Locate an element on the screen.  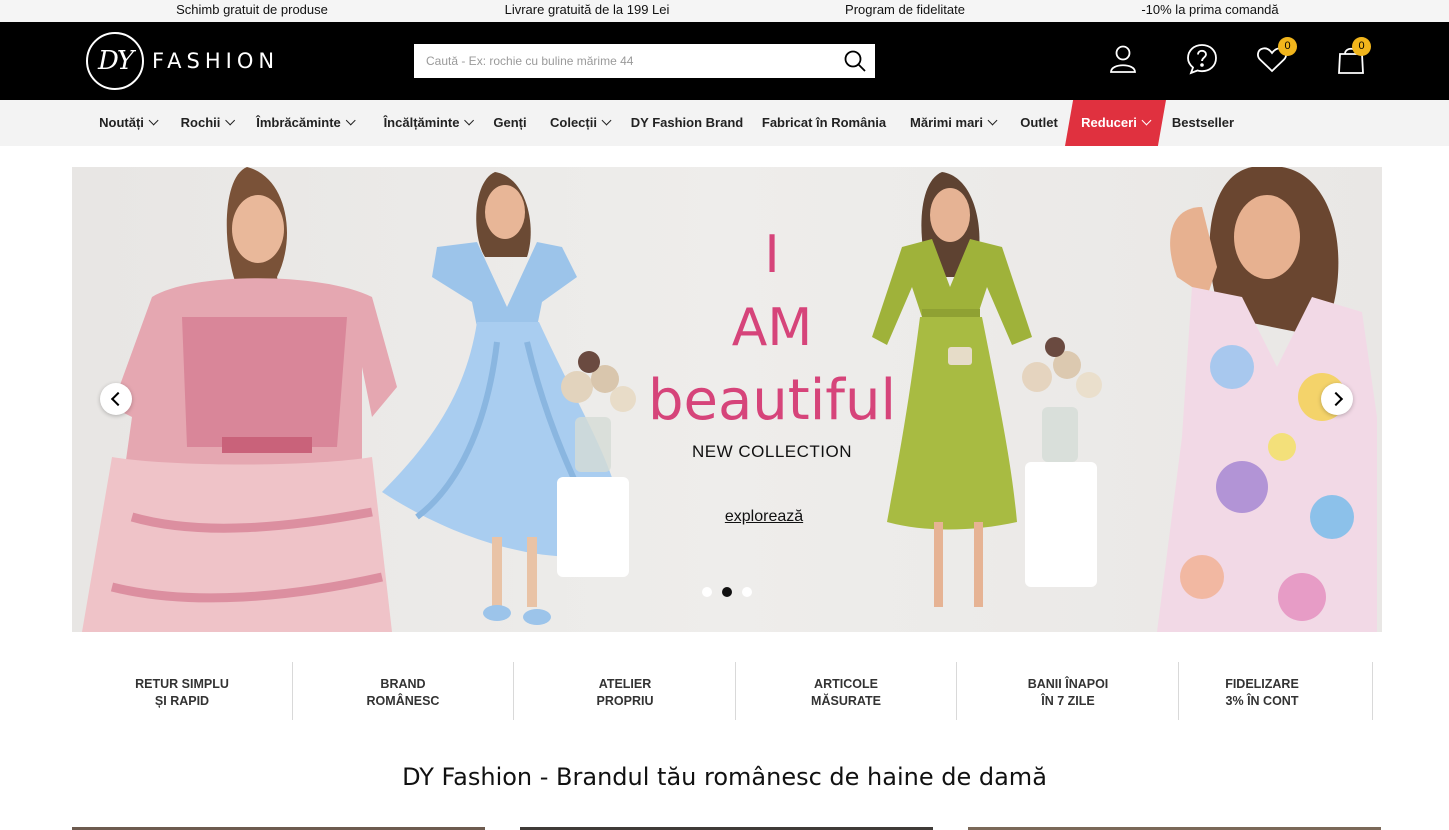
cart-count-badge: 0 is located at coordinates (1361, 46).